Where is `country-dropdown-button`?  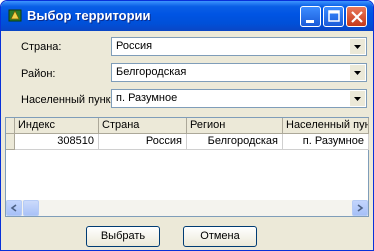
country-dropdown-button is located at coordinates (357, 46).